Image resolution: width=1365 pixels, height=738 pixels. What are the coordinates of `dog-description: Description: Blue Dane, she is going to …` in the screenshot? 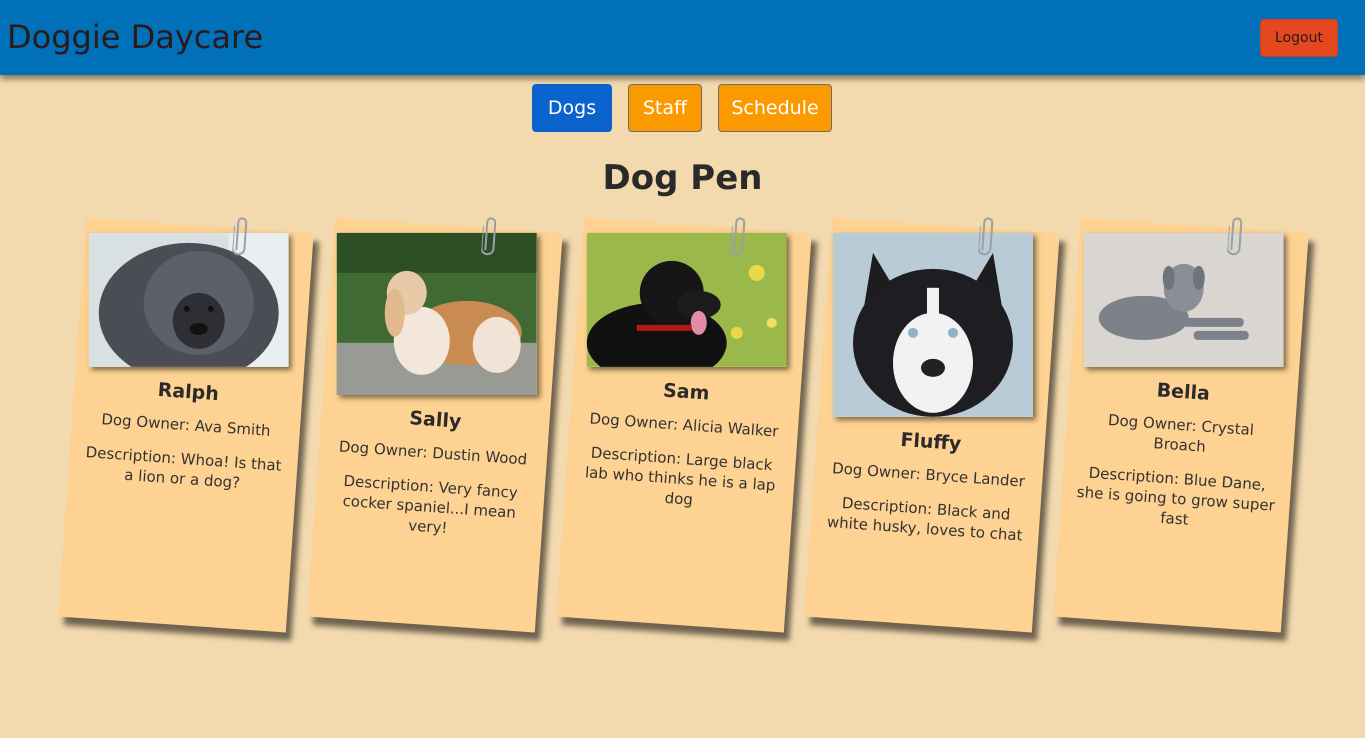 It's located at (1176, 496).